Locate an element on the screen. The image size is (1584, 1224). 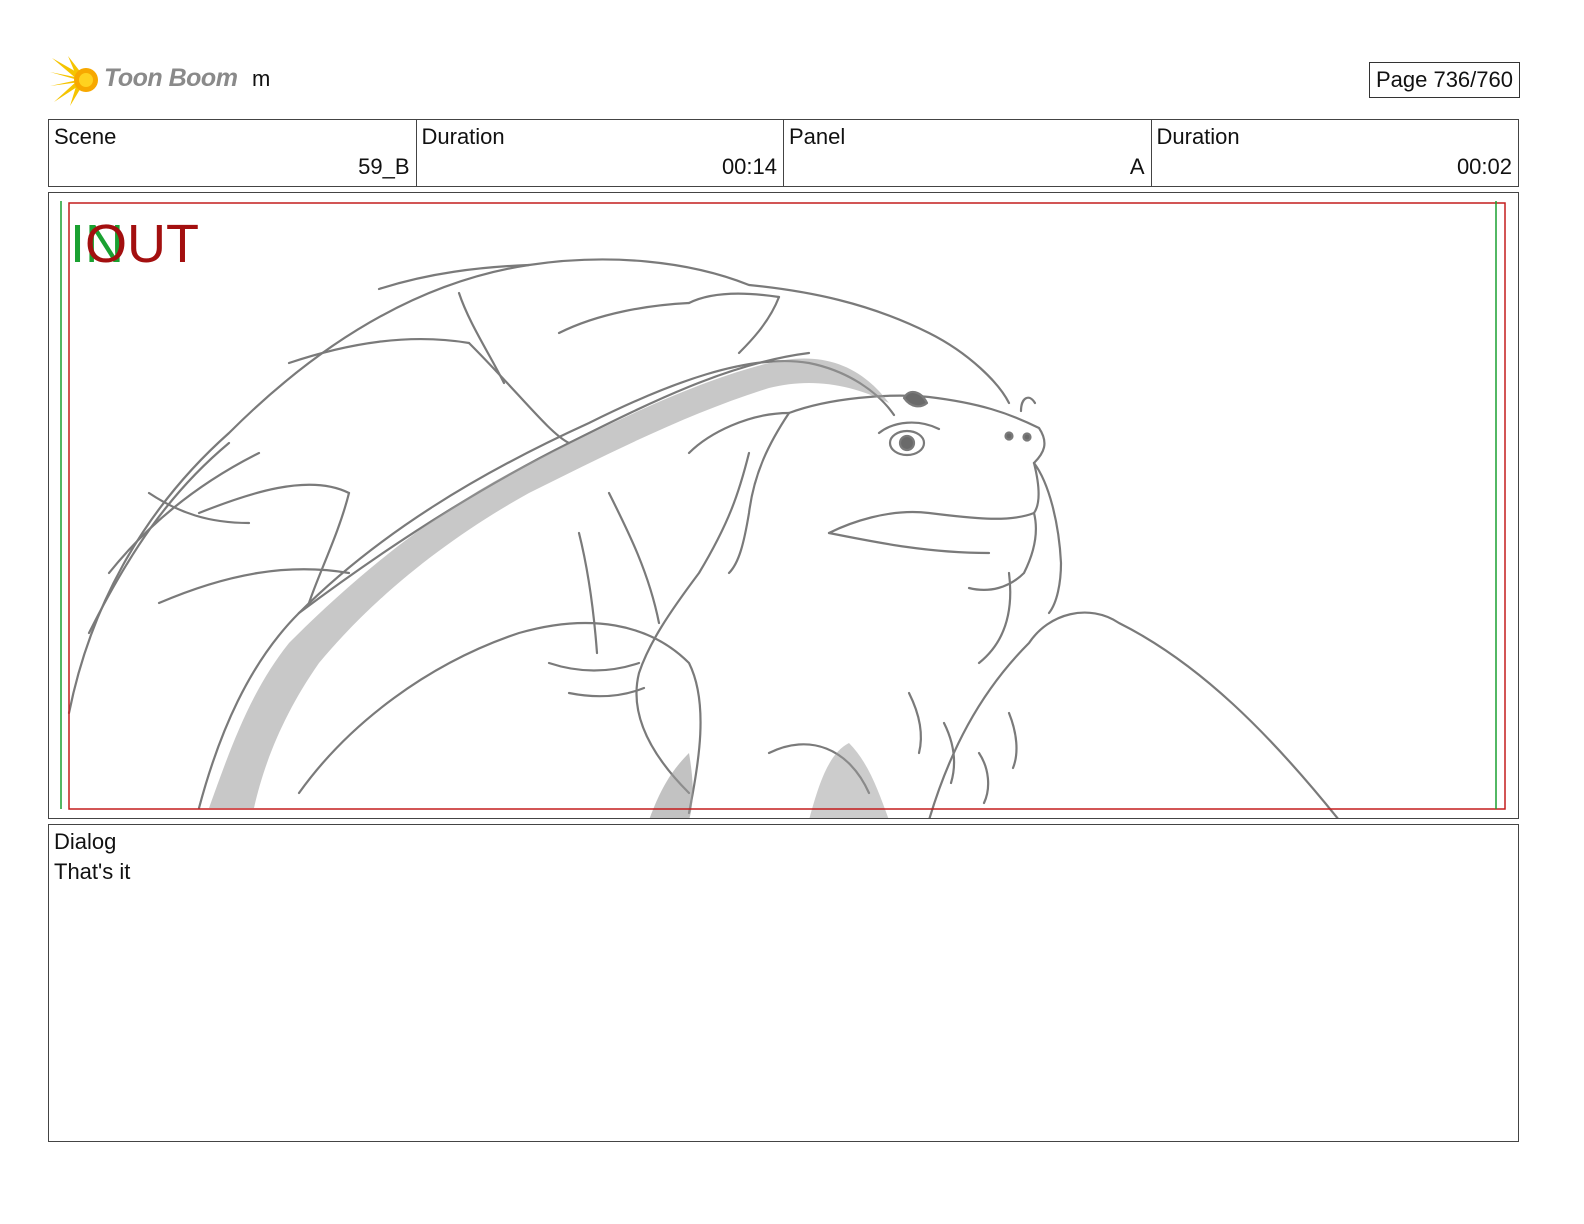
scene-duration-value: 00:14 is located at coordinates (749, 166).